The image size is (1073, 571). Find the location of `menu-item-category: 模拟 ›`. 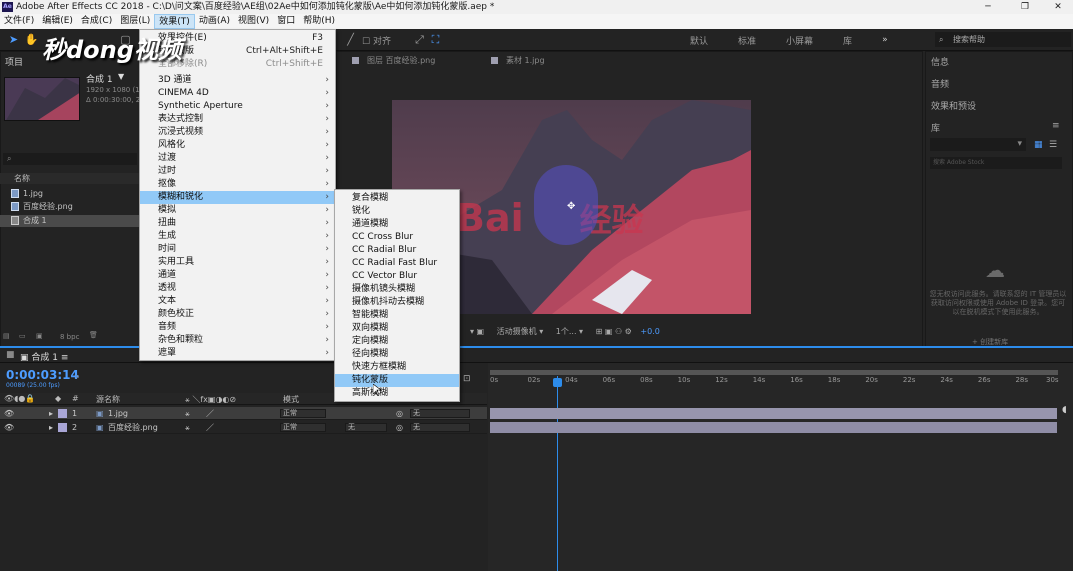

menu-item-category: 模拟 › is located at coordinates (237, 210).